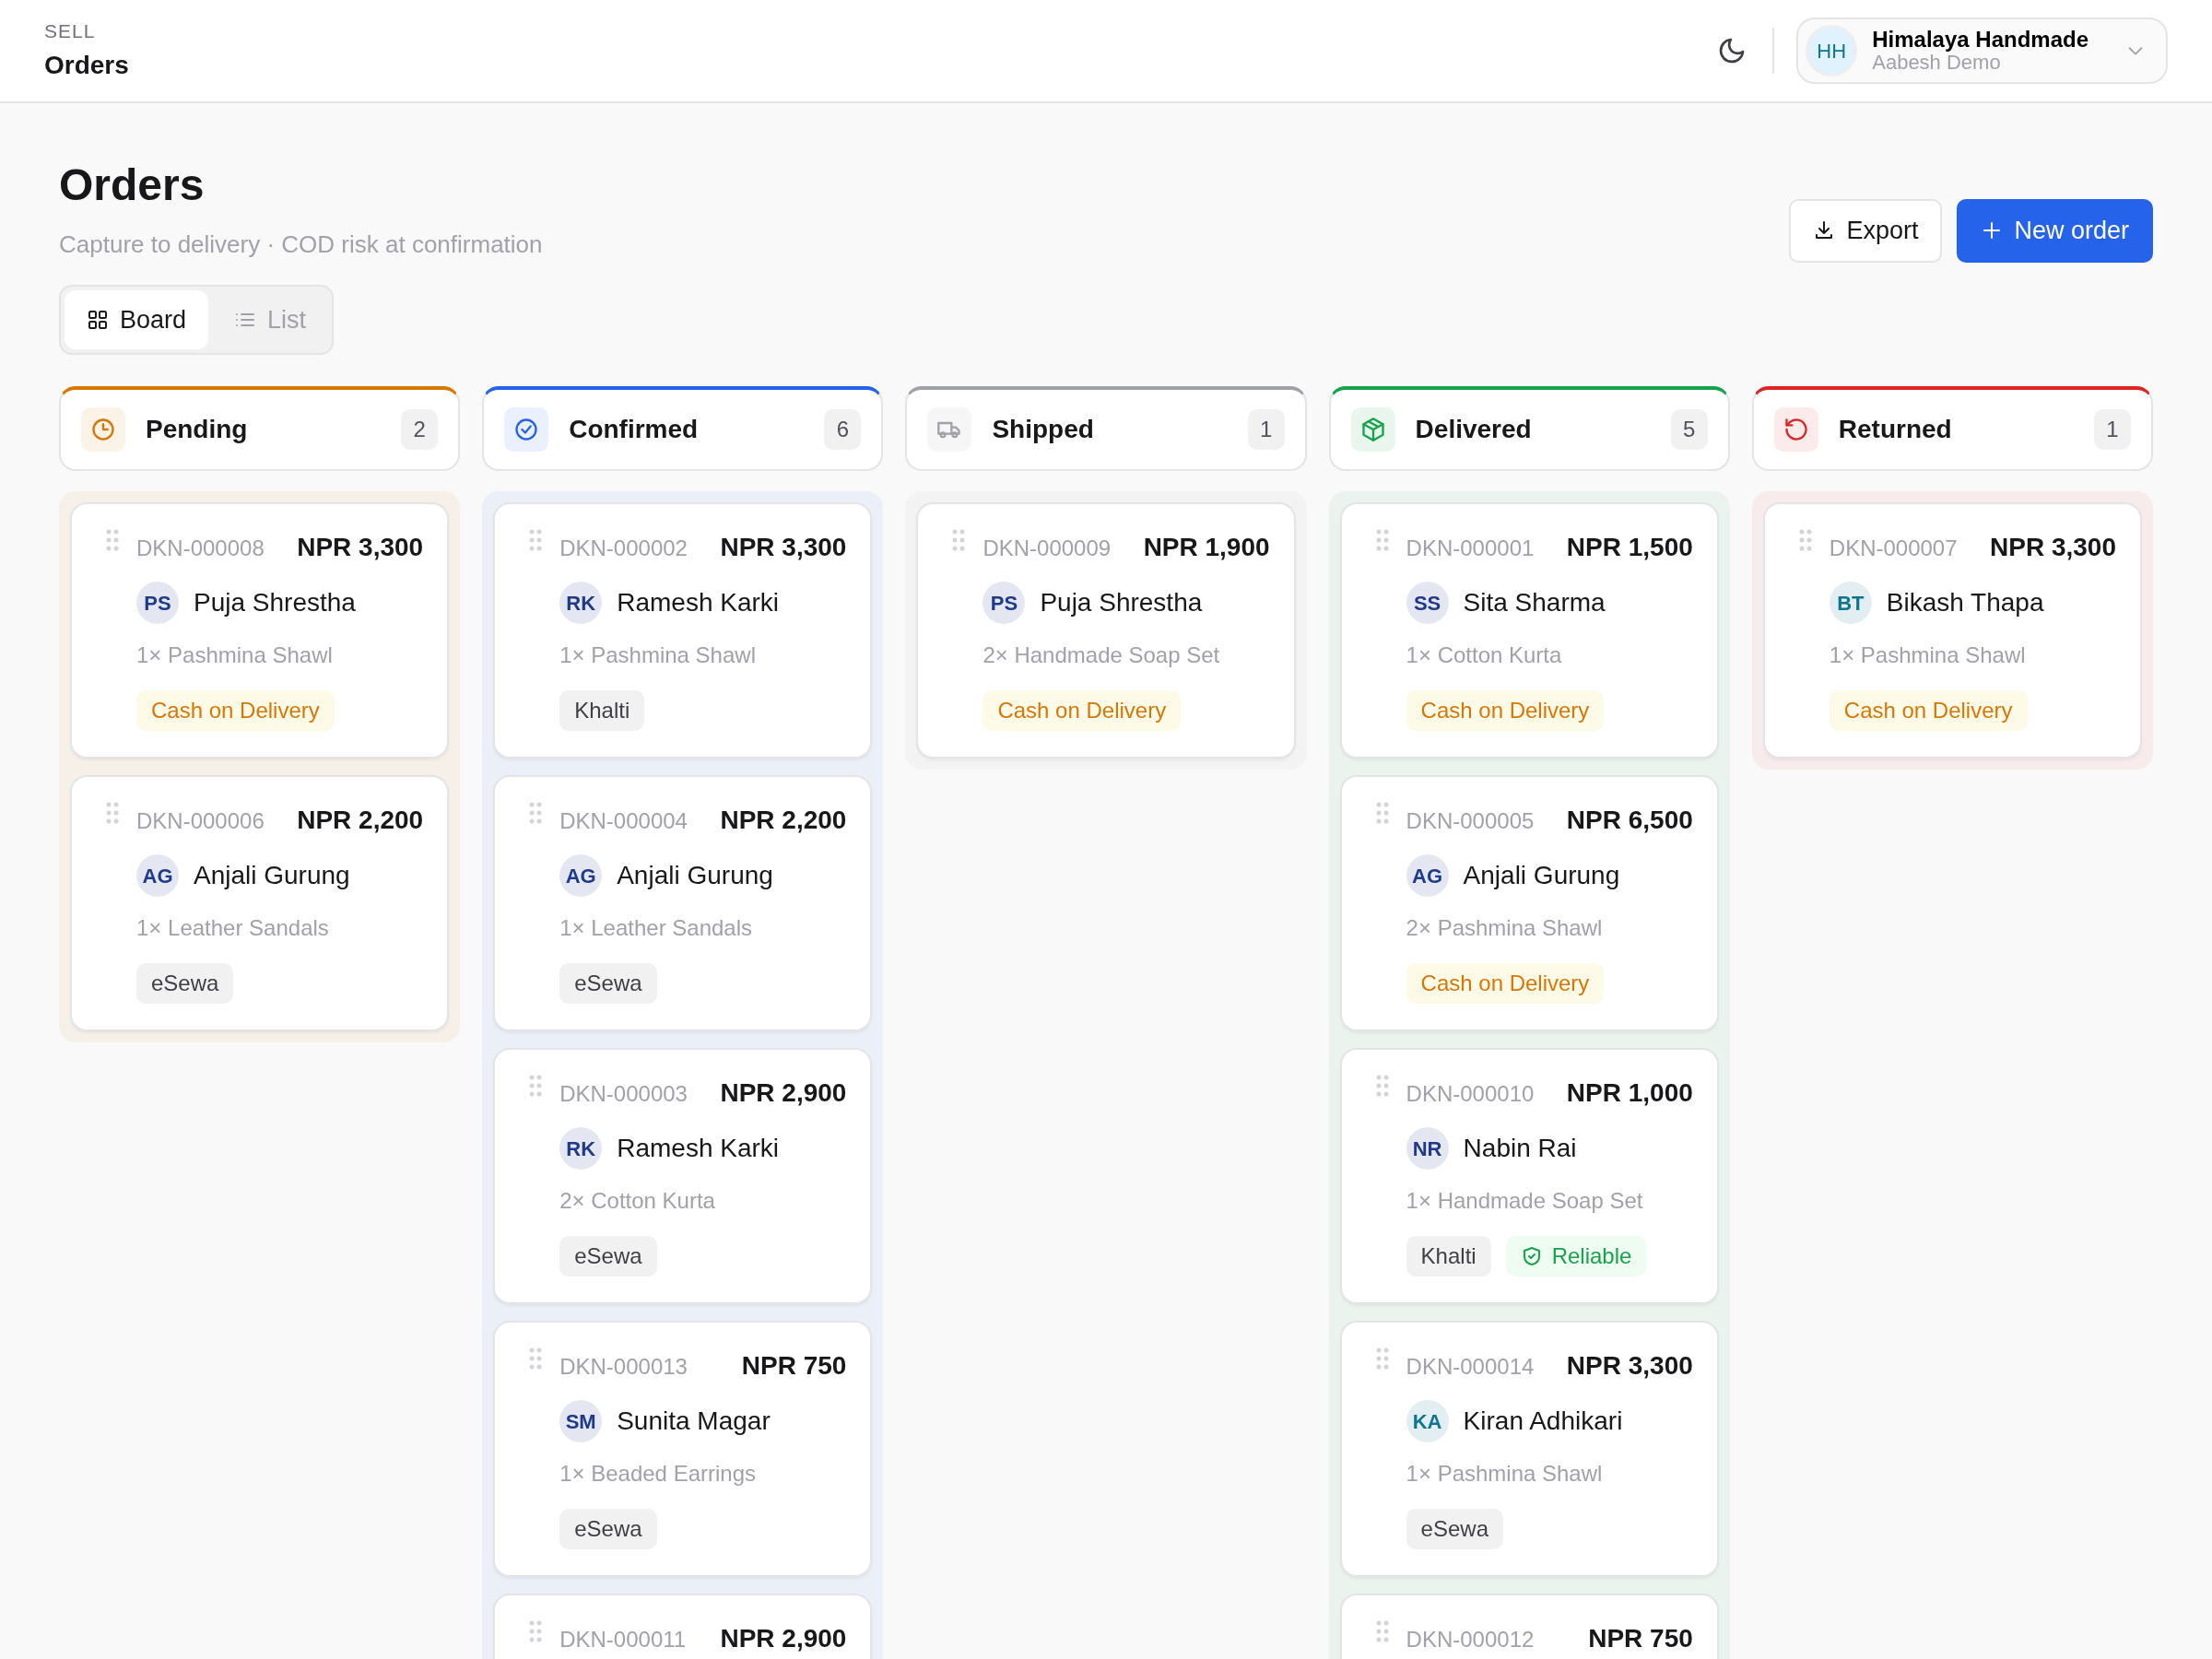  Describe the element at coordinates (103, 430) in the screenshot. I see `clock-icon` at that location.